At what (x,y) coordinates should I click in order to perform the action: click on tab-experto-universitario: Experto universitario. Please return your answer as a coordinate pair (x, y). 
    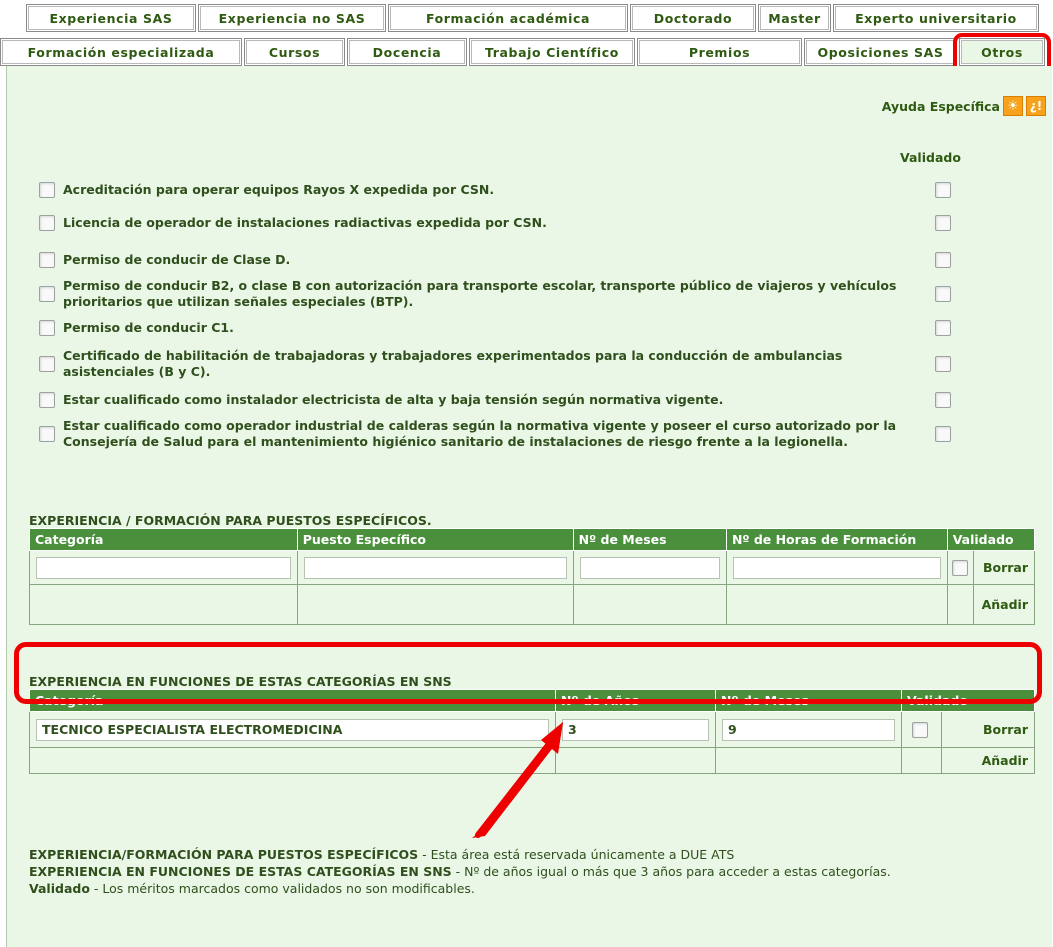
    Looking at the image, I should click on (936, 18).